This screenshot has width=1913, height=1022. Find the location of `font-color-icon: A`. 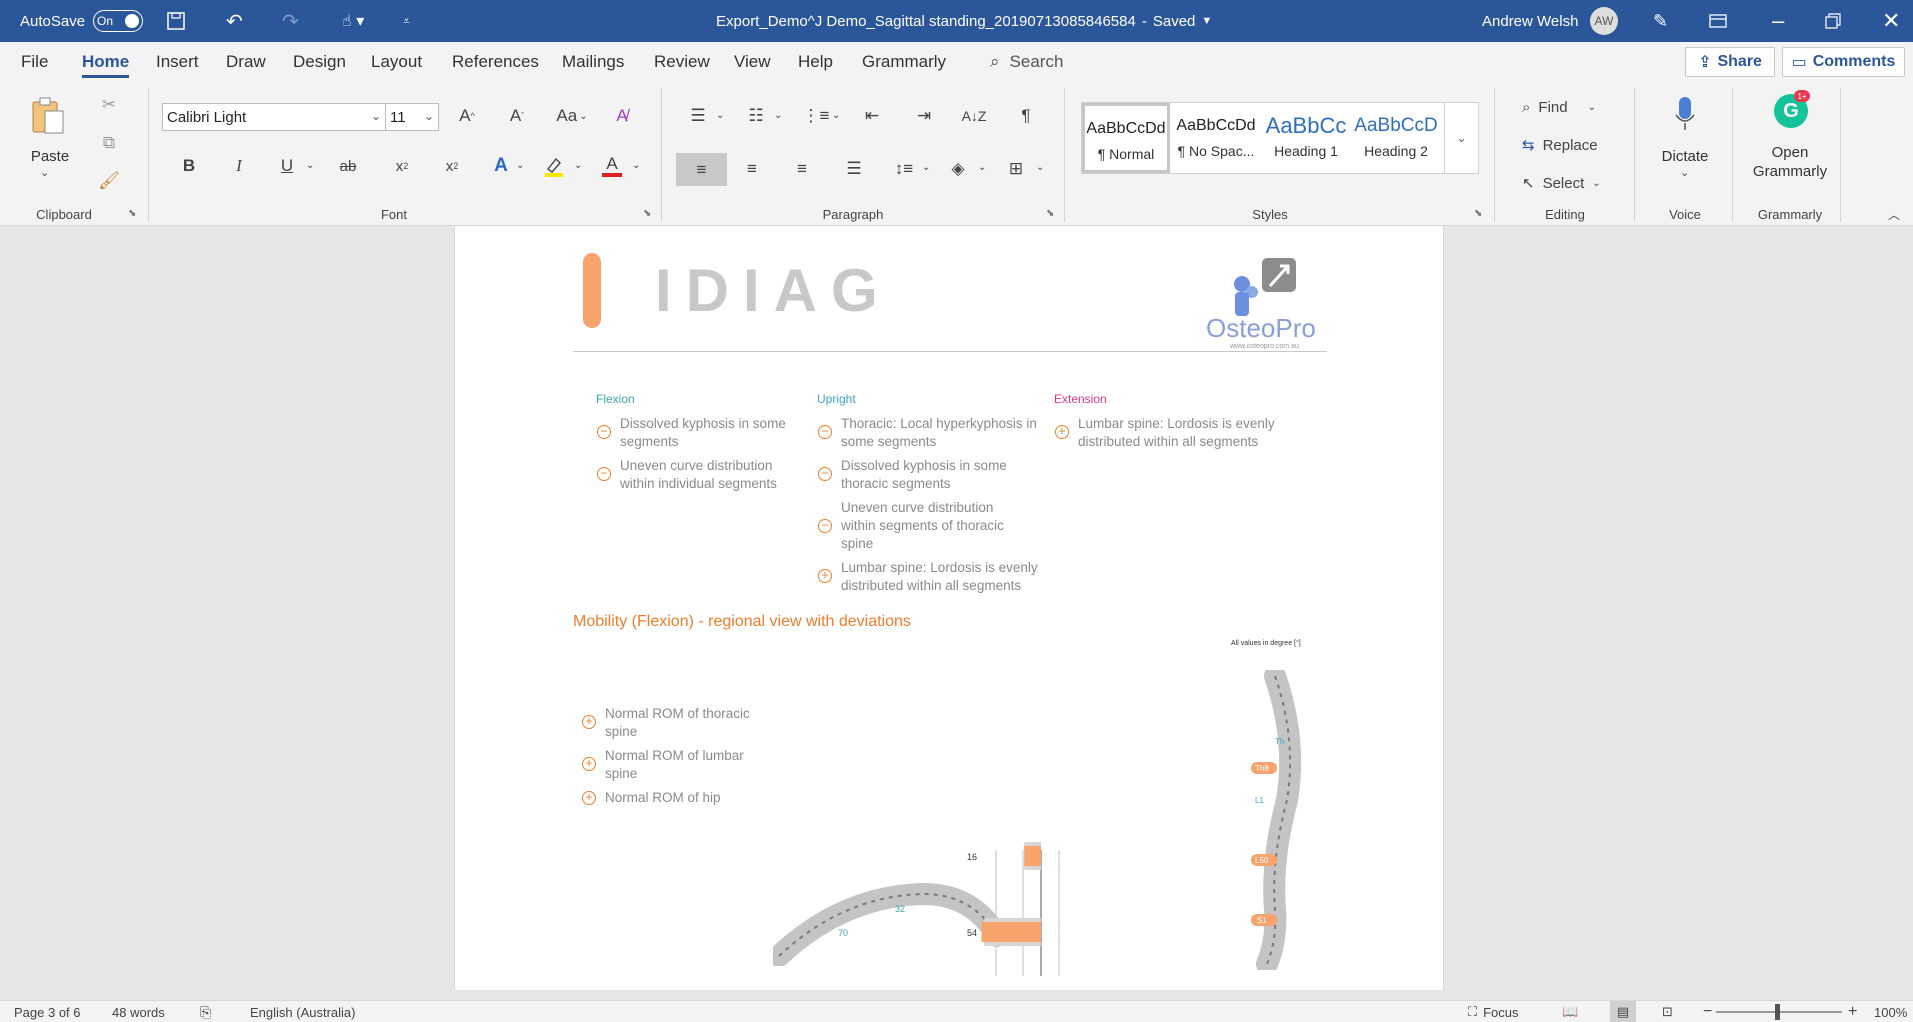

font-color-icon: A is located at coordinates (612, 166).